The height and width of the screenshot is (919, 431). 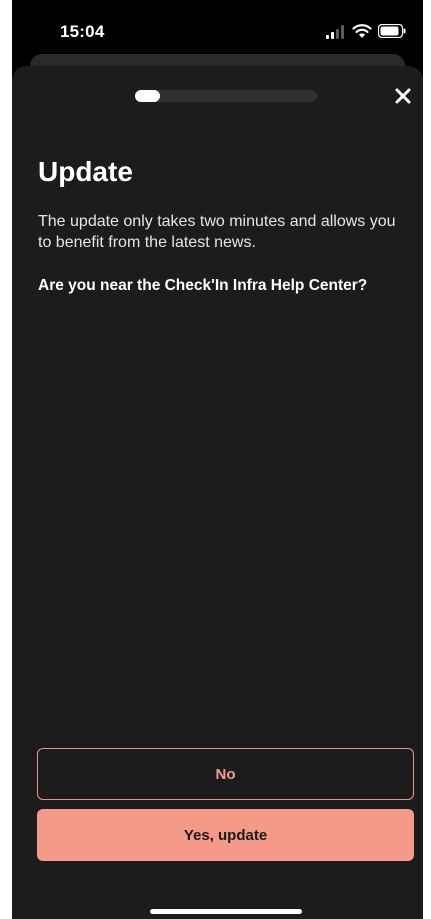 What do you see at coordinates (226, 911) in the screenshot?
I see `home-indicator` at bounding box center [226, 911].